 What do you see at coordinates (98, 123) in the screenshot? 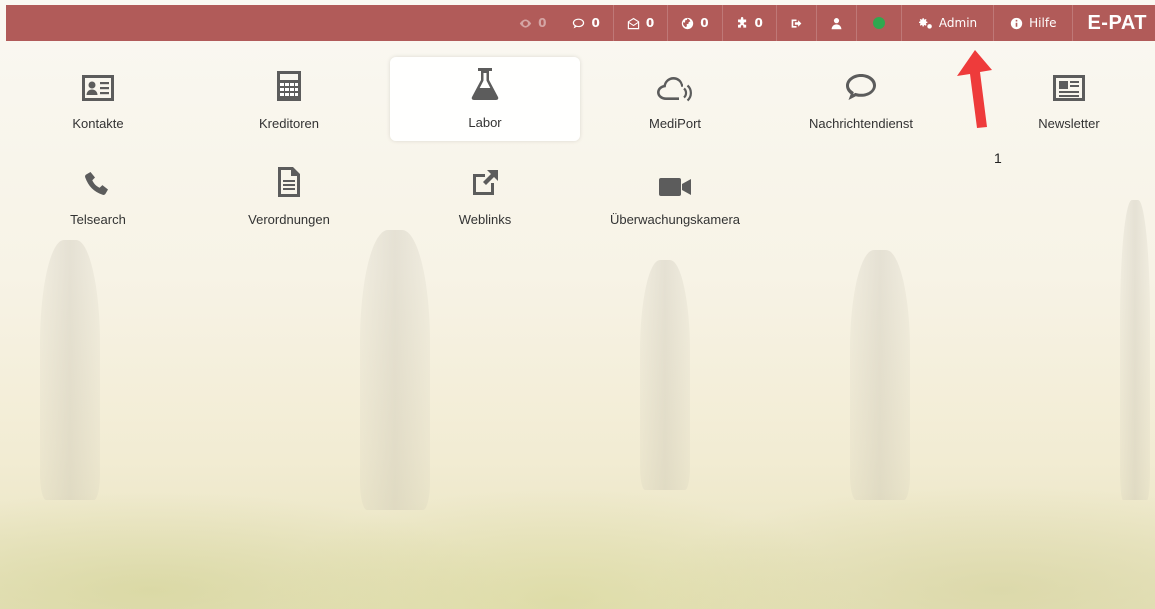
I see `tile-label: Kontakte` at bounding box center [98, 123].